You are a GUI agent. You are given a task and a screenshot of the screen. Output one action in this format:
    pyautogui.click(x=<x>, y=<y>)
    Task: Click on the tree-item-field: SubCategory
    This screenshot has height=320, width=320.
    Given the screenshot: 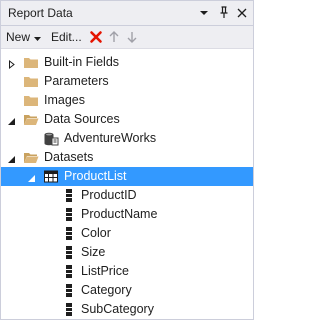 What is the action you would take?
    pyautogui.click(x=127, y=309)
    